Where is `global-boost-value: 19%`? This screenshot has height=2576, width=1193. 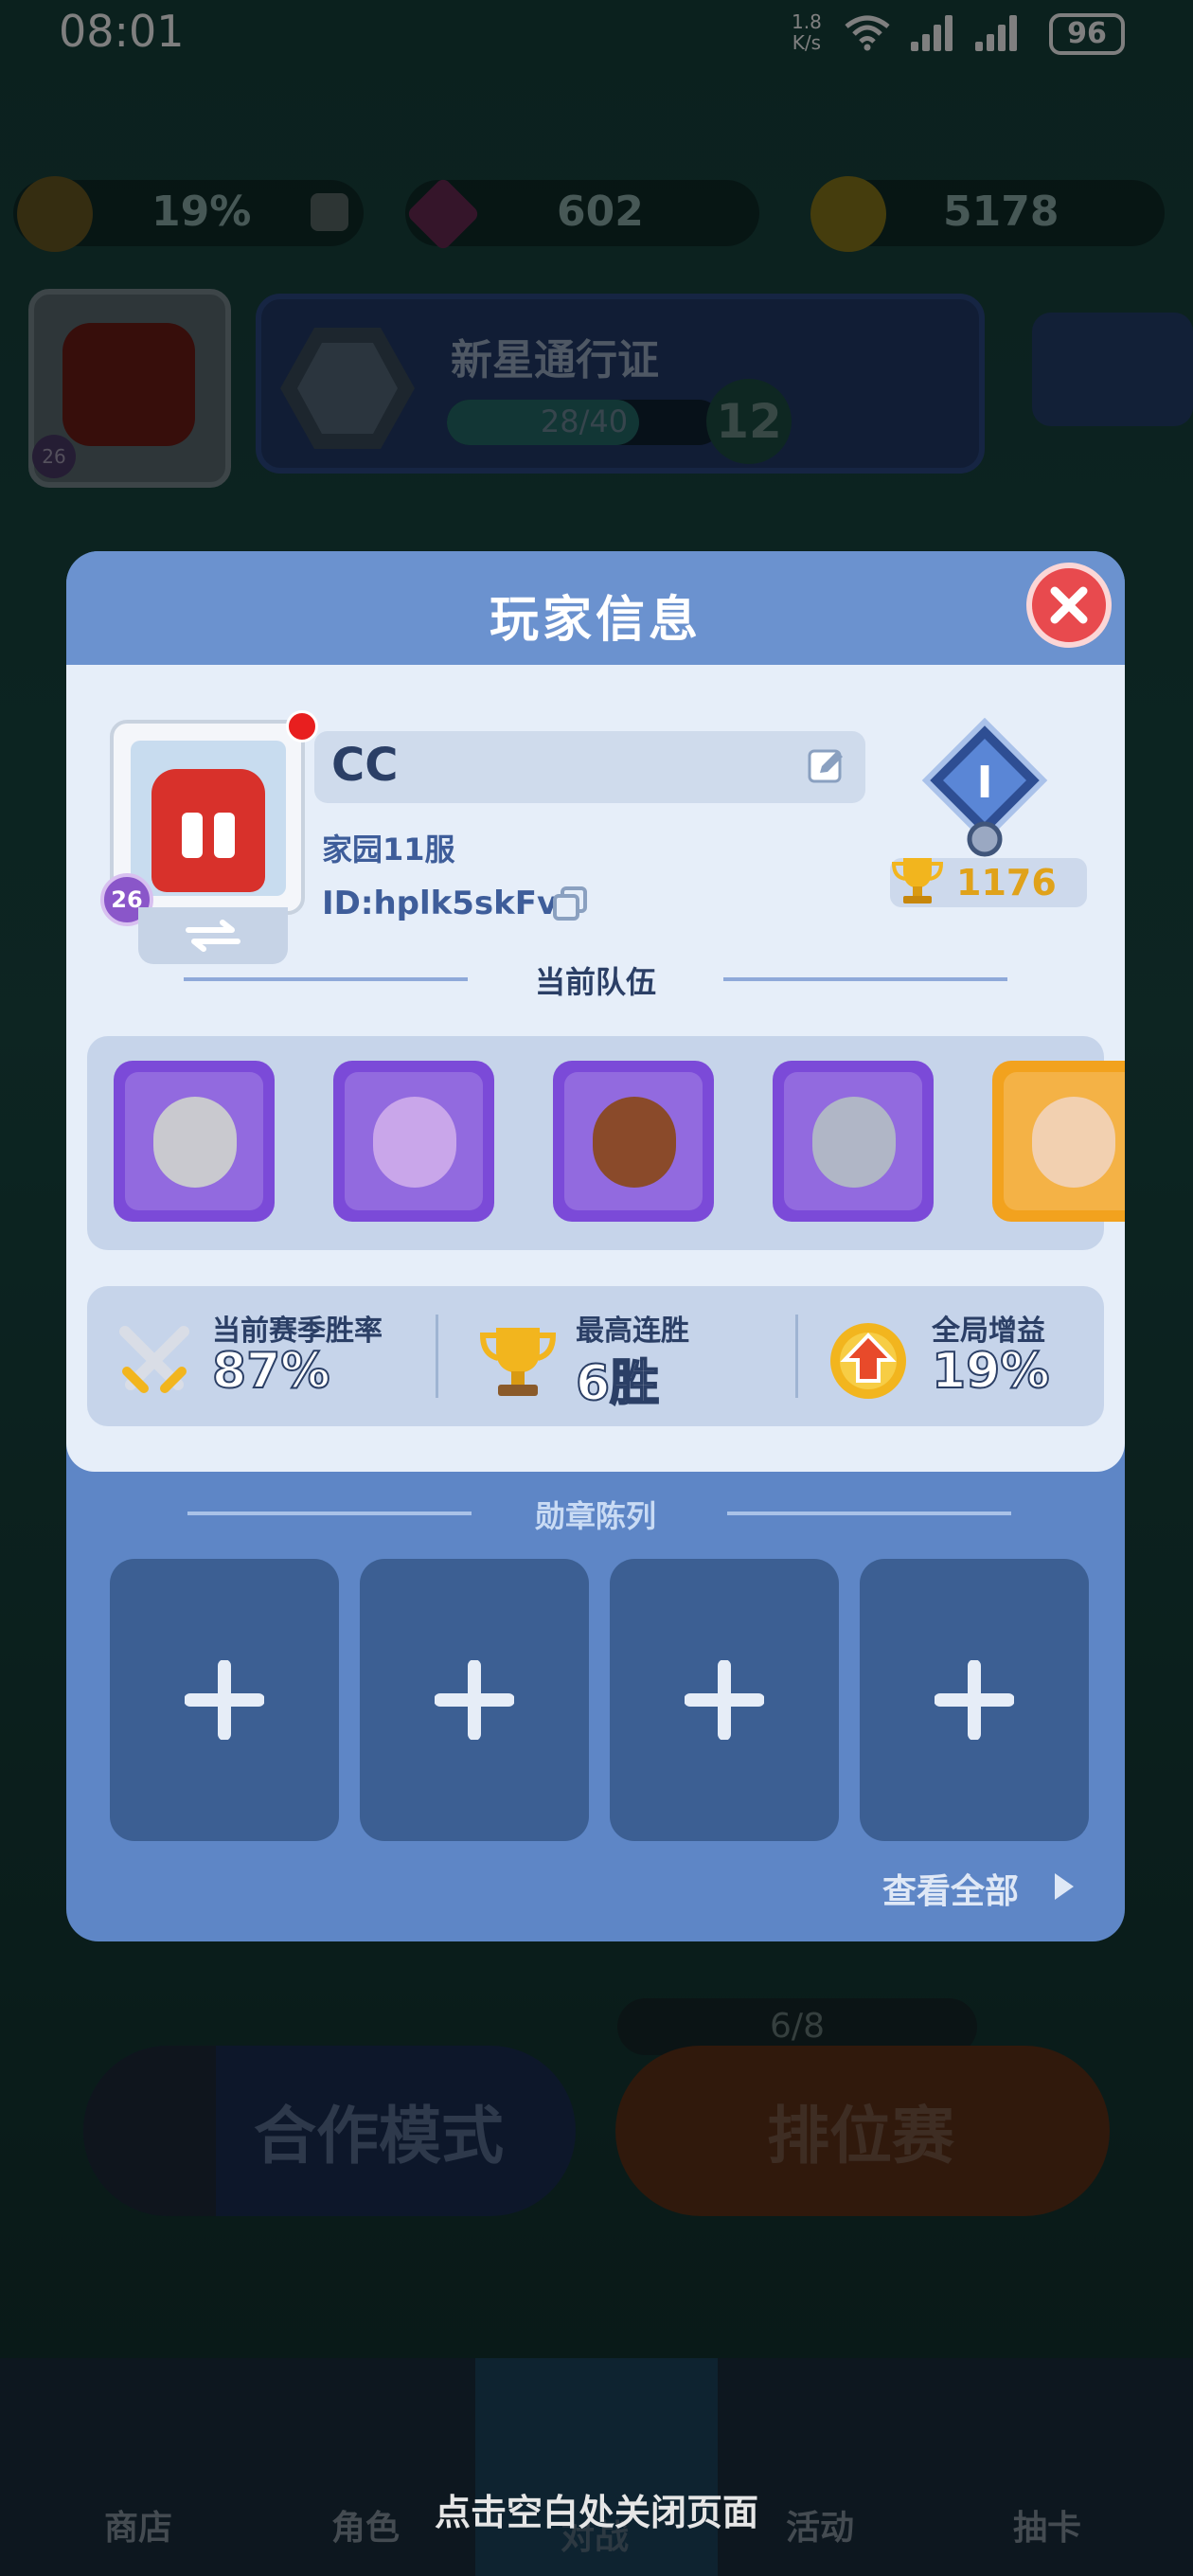 global-boost-value: 19% is located at coordinates (990, 1371).